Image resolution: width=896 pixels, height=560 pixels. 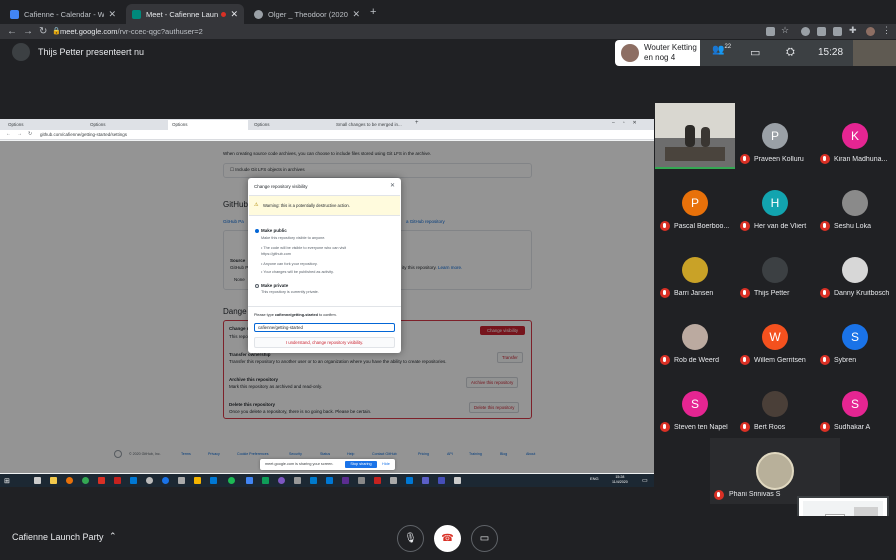 What do you see at coordinates (775, 269) in the screenshot?
I see `participant-tile: Thijs Petter` at bounding box center [775, 269].